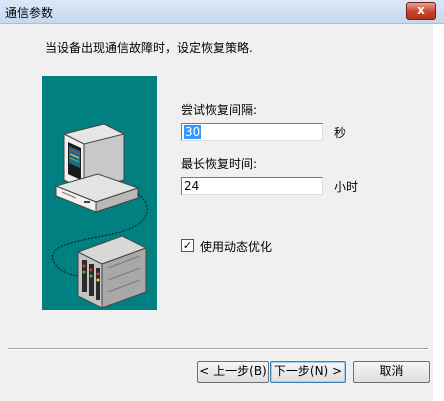  I want to click on computer-icon, so click(97, 168).